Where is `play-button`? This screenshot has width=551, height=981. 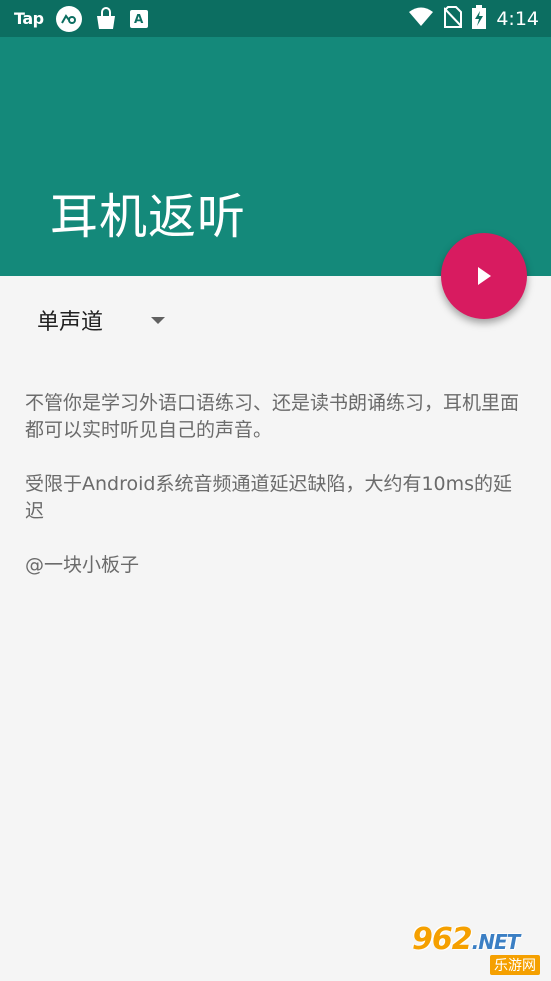 play-button is located at coordinates (484, 276).